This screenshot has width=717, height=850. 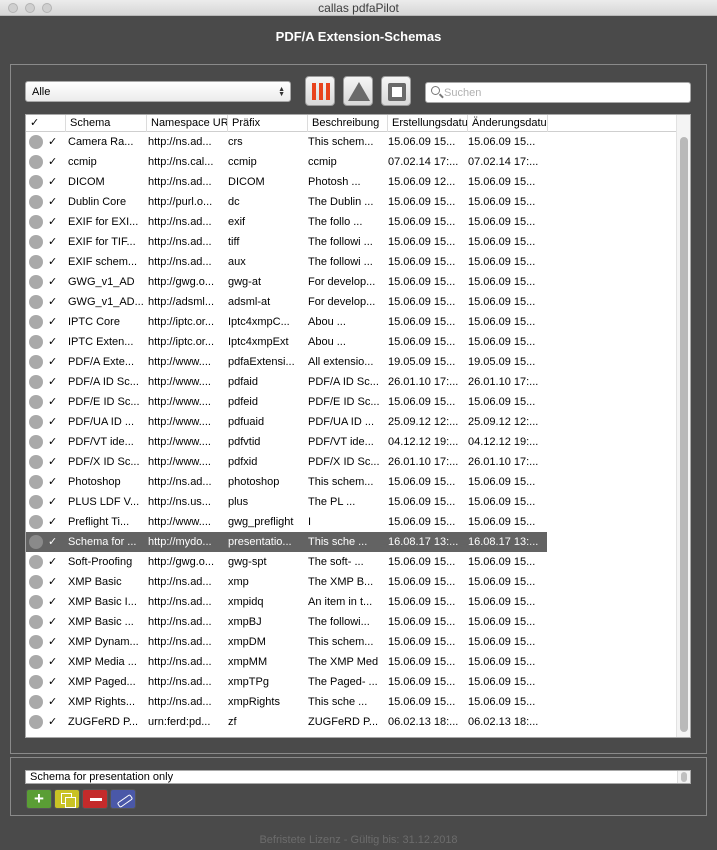 I want to click on column-header-namespace: Namespace UR, so click(x=187, y=123).